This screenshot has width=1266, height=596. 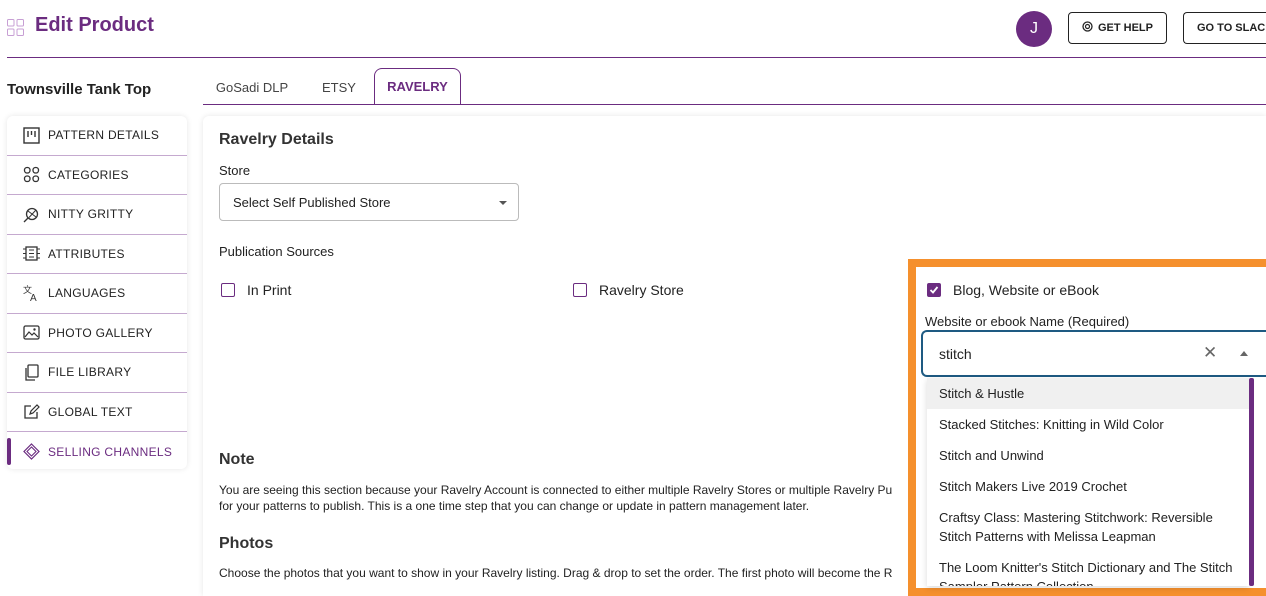 I want to click on sidebar-item-global-text: GLOBAL TEXT, so click(x=97, y=412).